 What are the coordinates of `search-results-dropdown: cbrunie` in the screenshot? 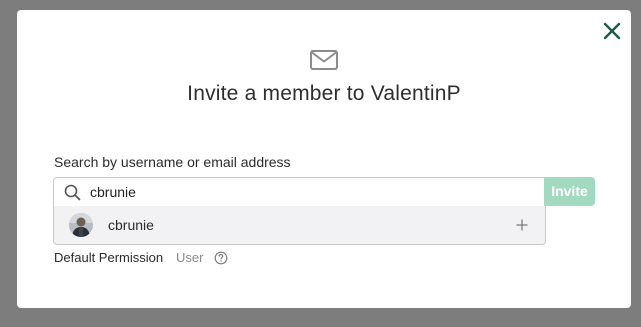 It's located at (299, 225).